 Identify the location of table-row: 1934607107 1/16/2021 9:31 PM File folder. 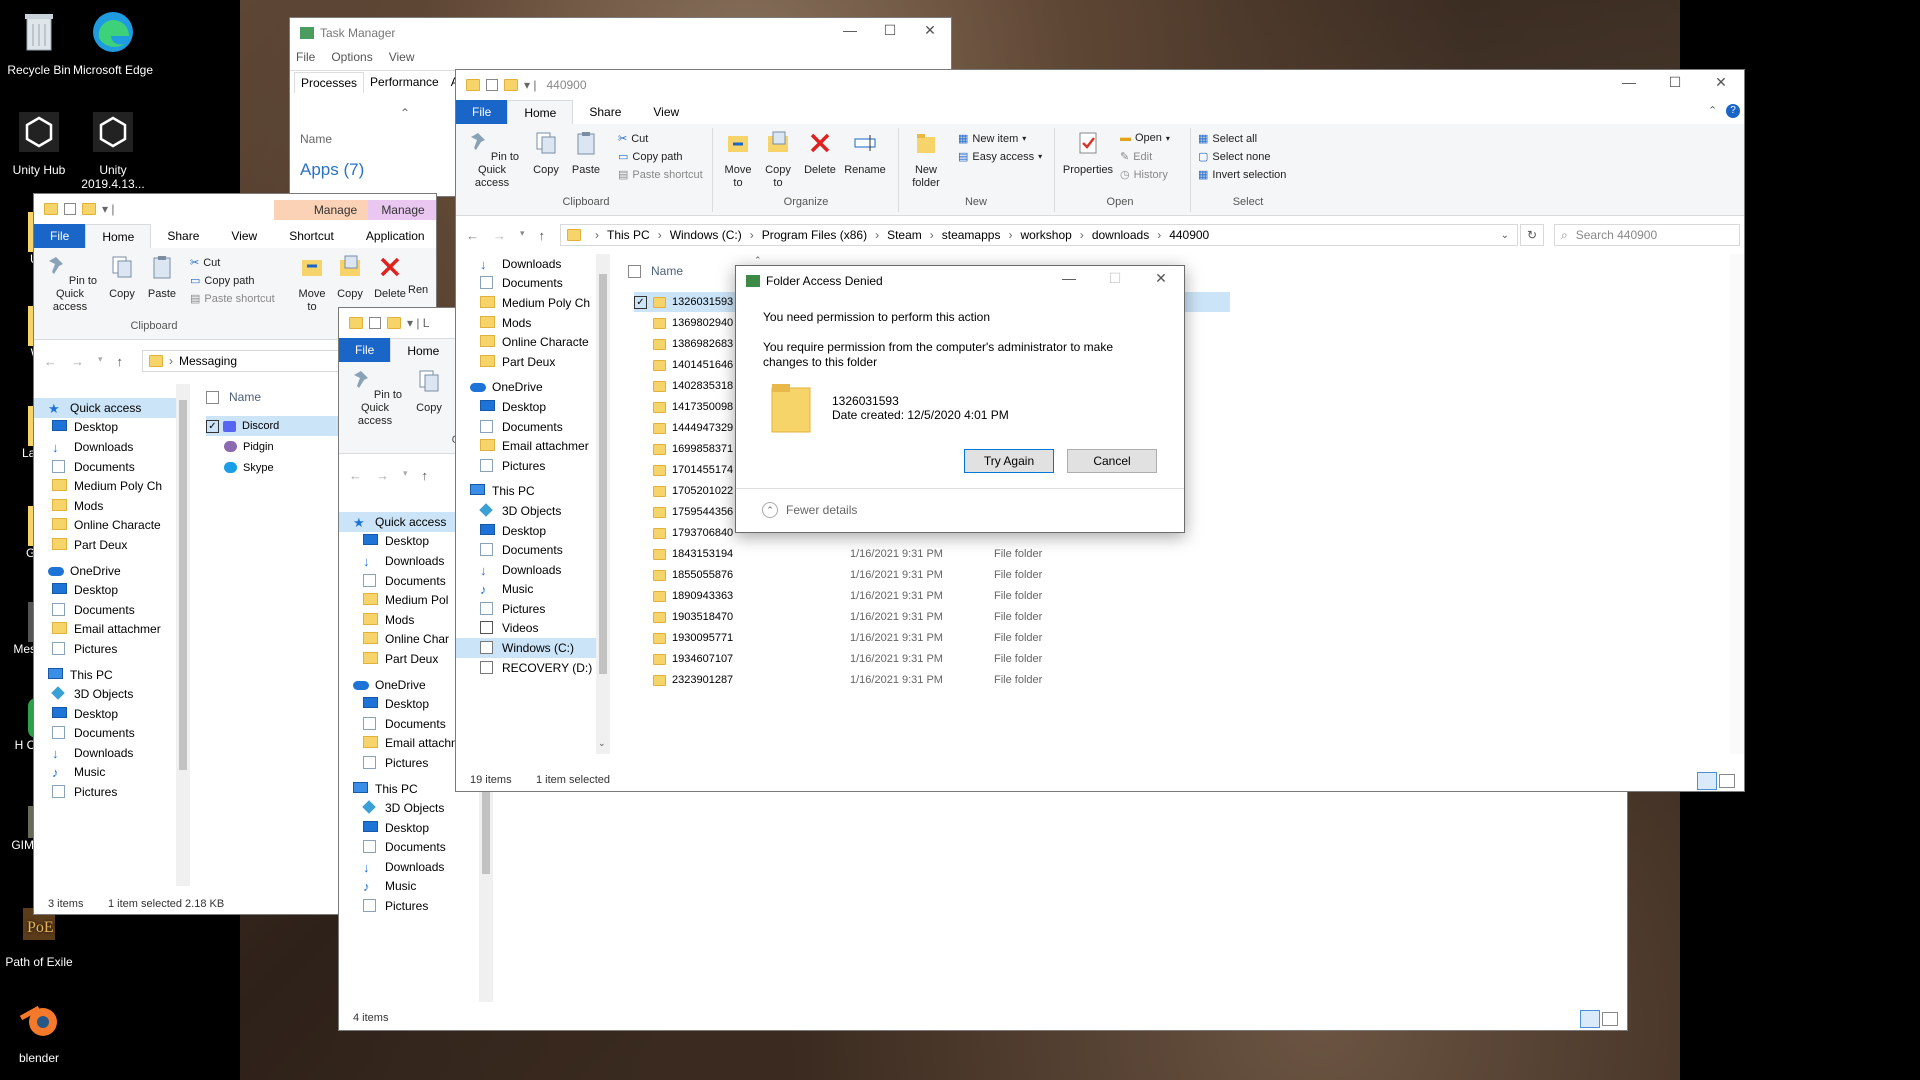
(932, 659).